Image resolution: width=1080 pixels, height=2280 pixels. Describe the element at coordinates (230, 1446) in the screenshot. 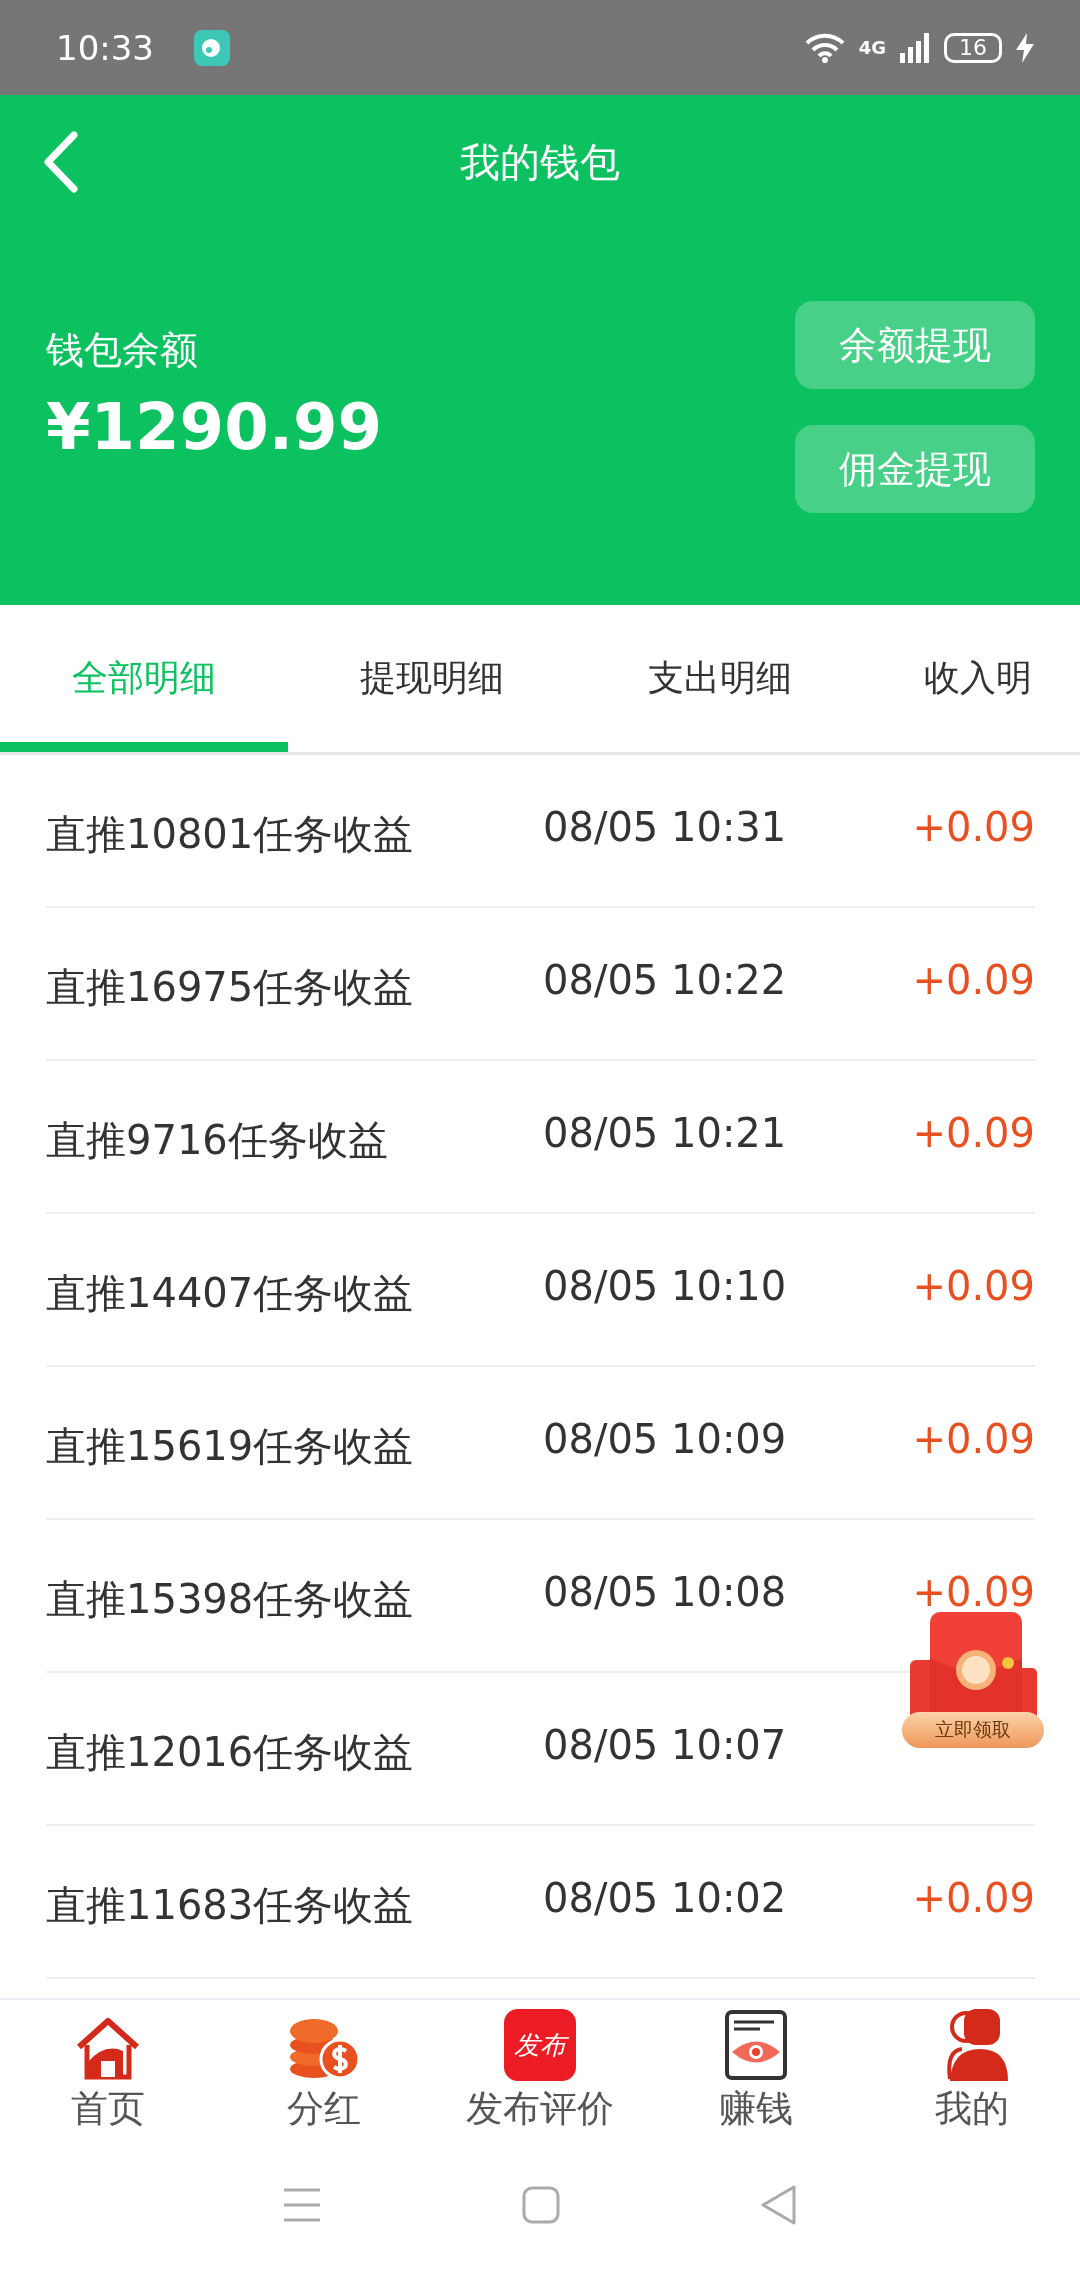

I see `record-title: 直推15619任务收益` at that location.